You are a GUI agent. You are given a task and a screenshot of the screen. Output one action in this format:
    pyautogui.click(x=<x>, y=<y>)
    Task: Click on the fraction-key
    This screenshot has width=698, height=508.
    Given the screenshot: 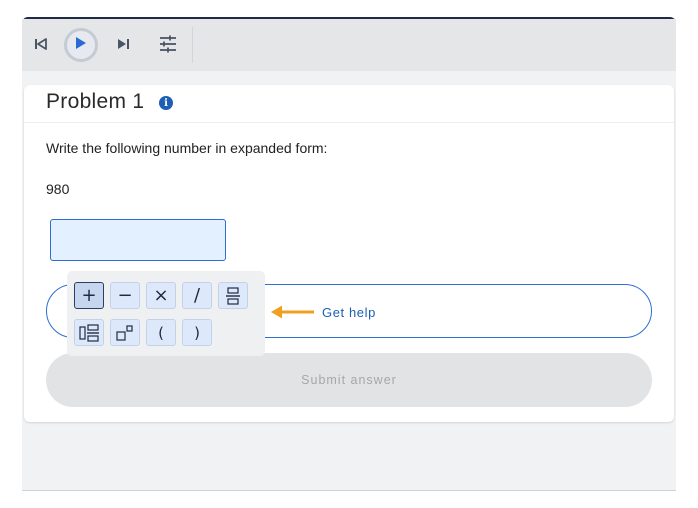 What is the action you would take?
    pyautogui.click(x=233, y=295)
    